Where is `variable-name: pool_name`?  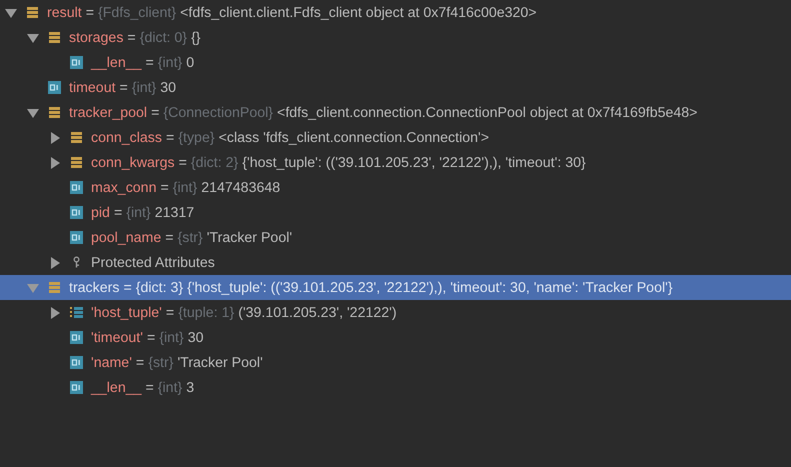 variable-name: pool_name is located at coordinates (126, 238).